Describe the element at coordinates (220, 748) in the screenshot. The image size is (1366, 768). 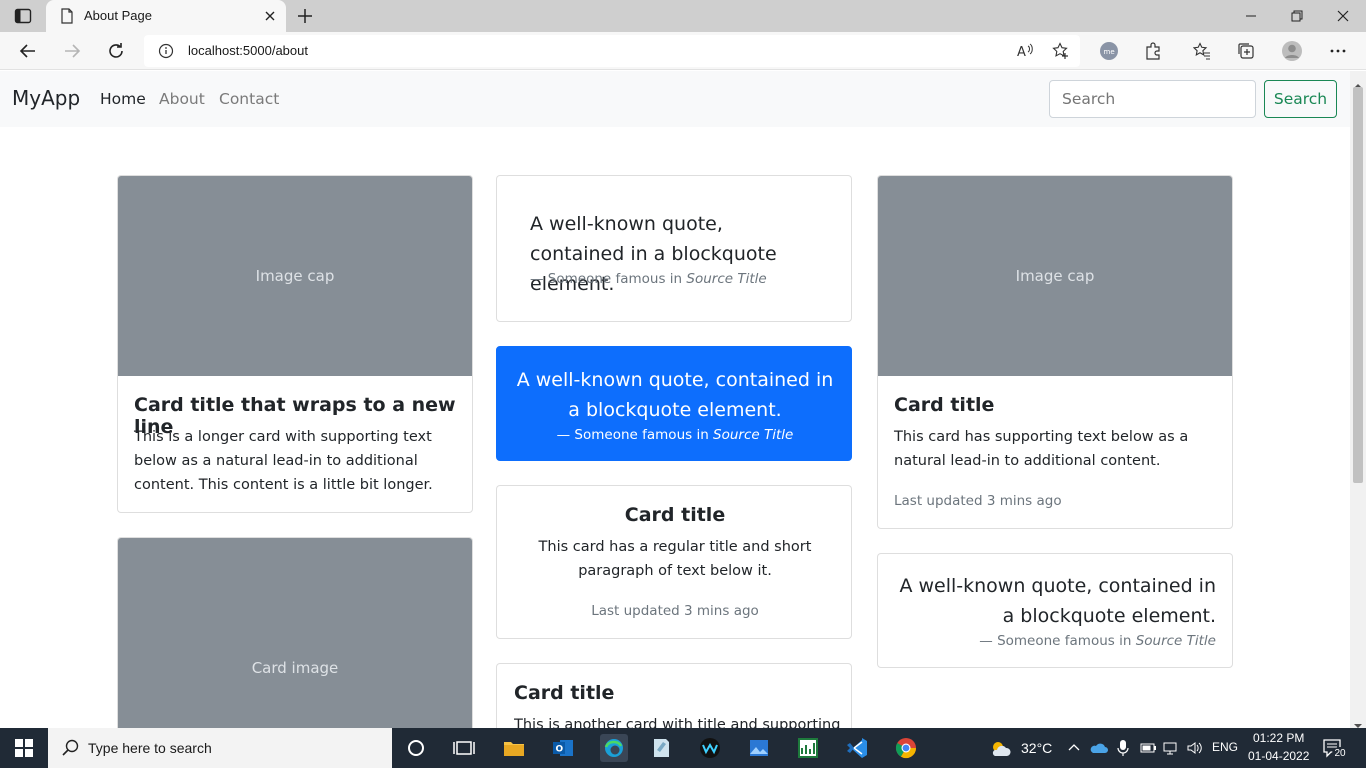
I see `taskbar-search-box: Type here to search` at that location.